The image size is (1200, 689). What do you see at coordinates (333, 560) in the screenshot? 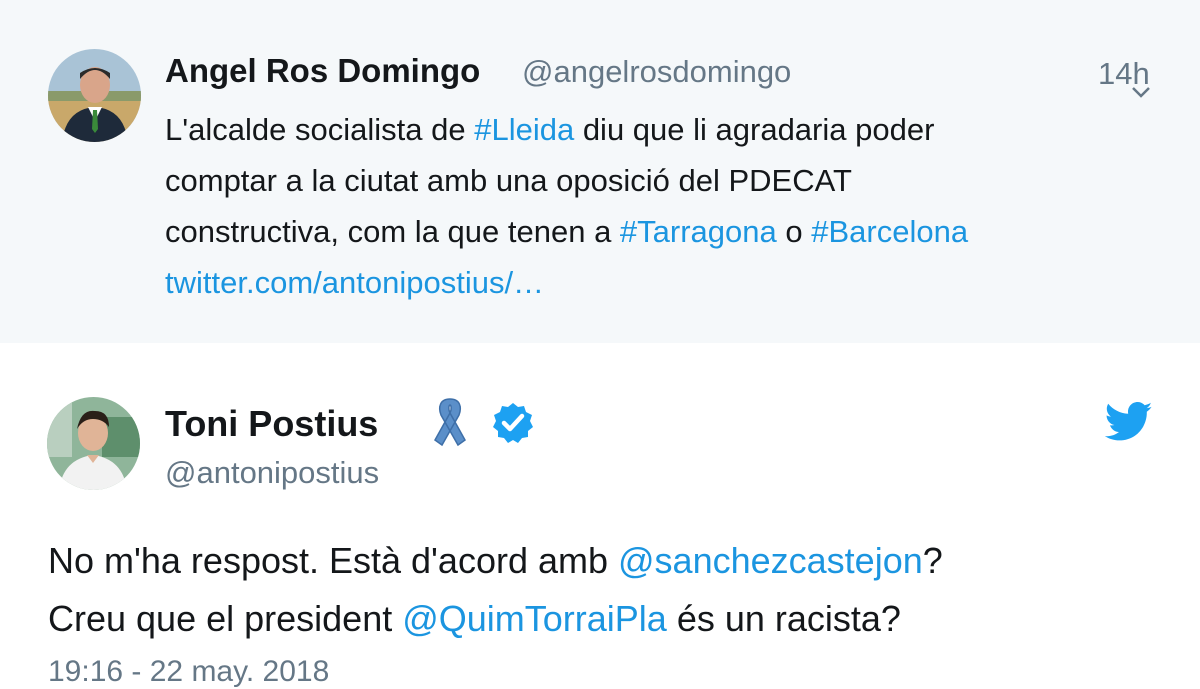
I see `text-run: No m'ha respost. Està d'acord amb` at bounding box center [333, 560].